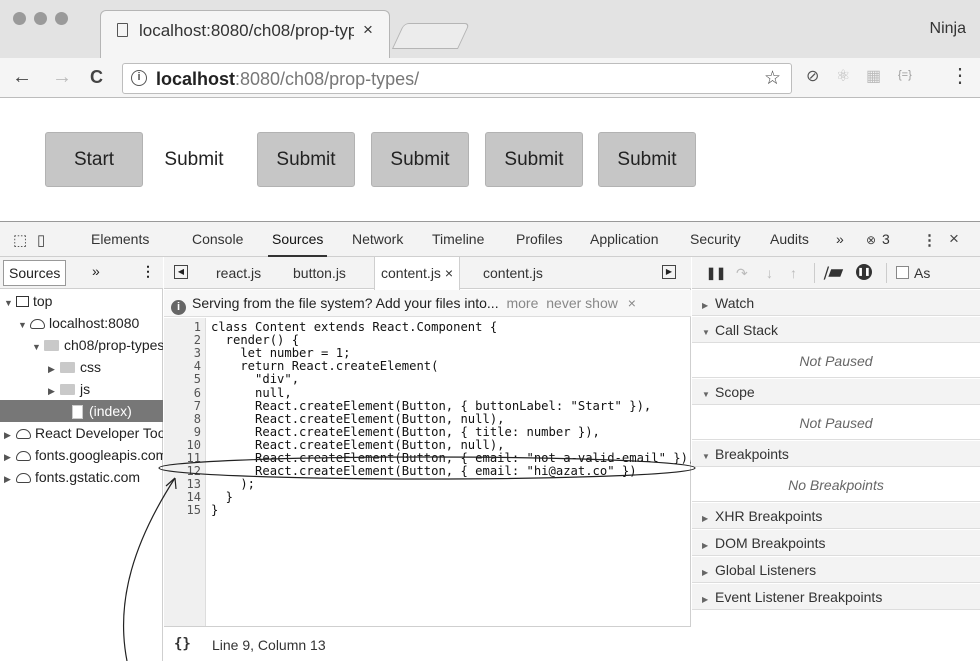 The height and width of the screenshot is (661, 980). I want to click on line-number: 15, so click(183, 510).